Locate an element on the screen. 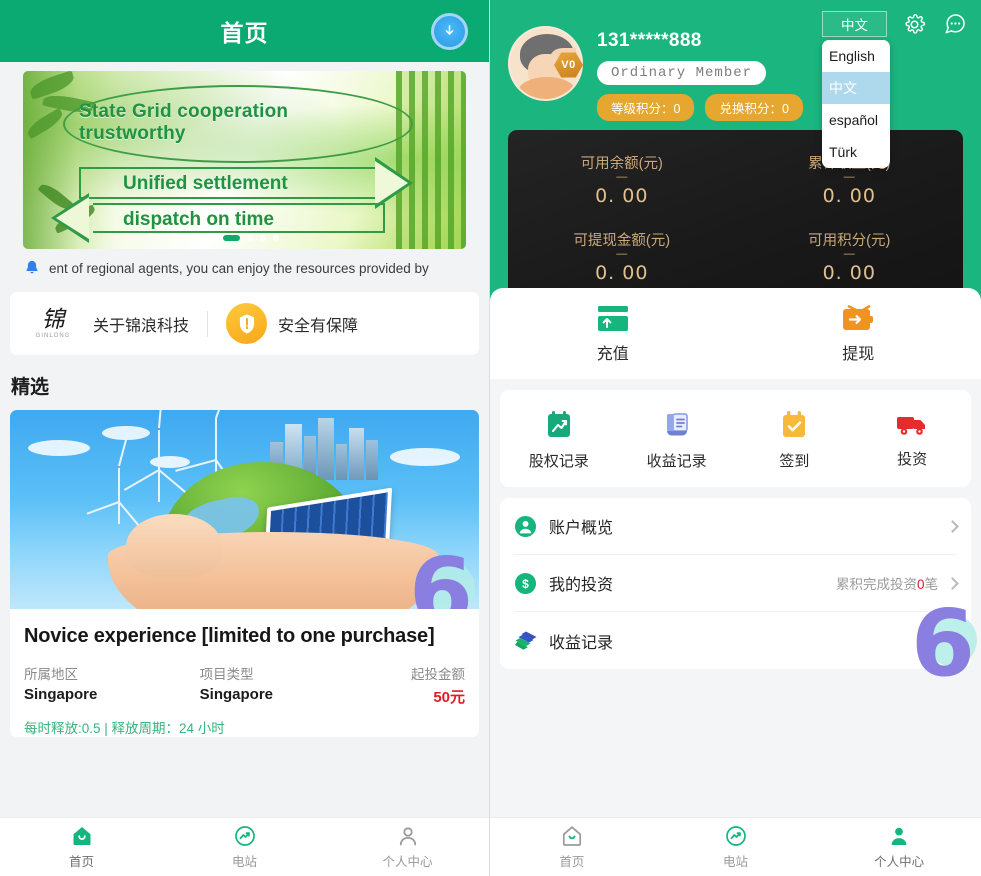  menu-label: 账户概览 is located at coordinates (581, 528).